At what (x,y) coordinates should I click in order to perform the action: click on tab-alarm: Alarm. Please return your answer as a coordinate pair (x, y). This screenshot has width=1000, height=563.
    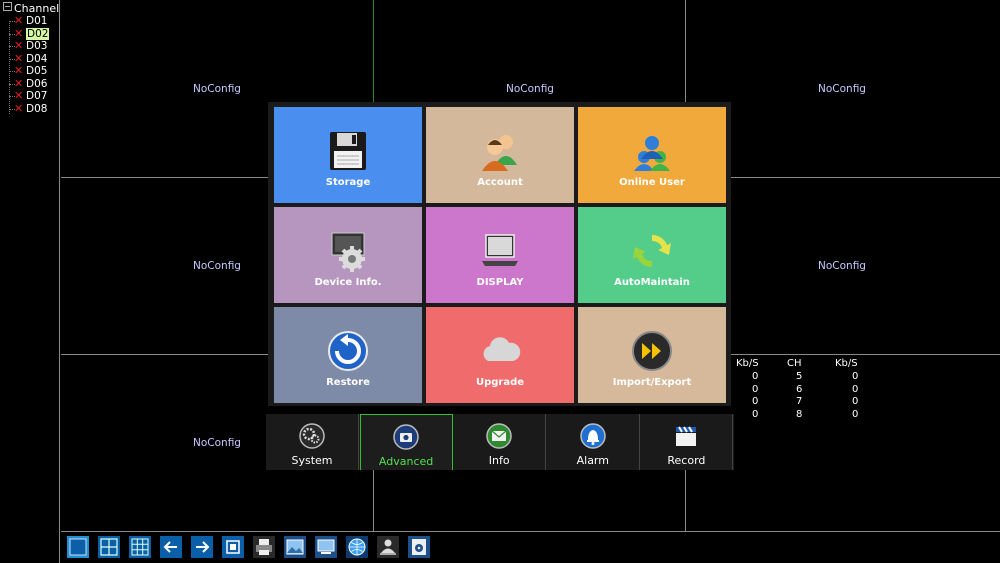
    Looking at the image, I should click on (593, 442).